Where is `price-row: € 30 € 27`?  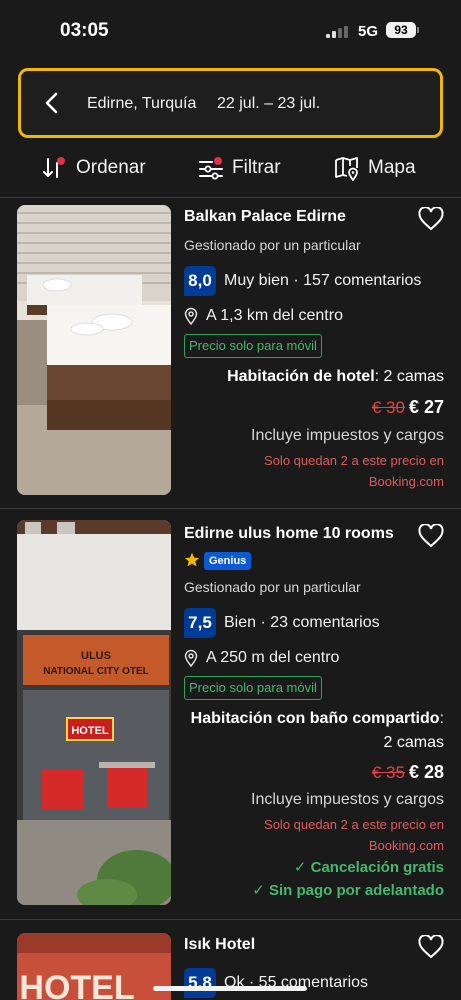 price-row: € 30 € 27 is located at coordinates (408, 407).